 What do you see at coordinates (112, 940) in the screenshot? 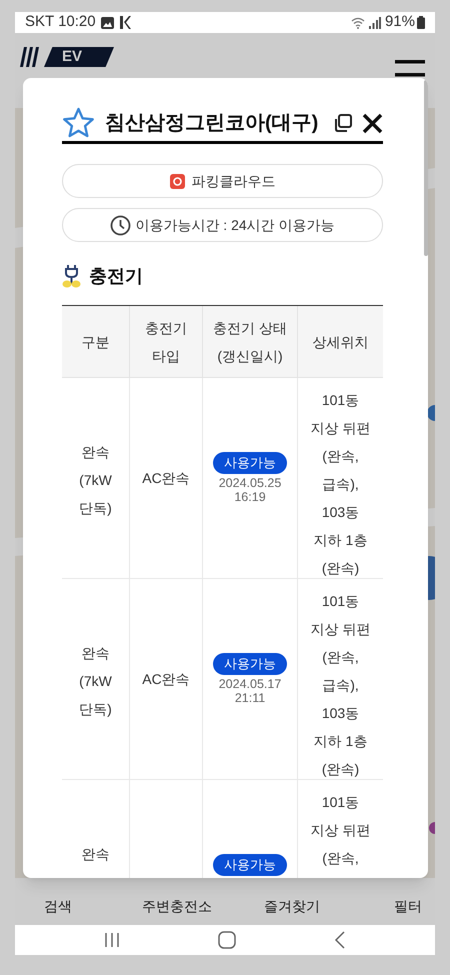
I see `recents-icon` at bounding box center [112, 940].